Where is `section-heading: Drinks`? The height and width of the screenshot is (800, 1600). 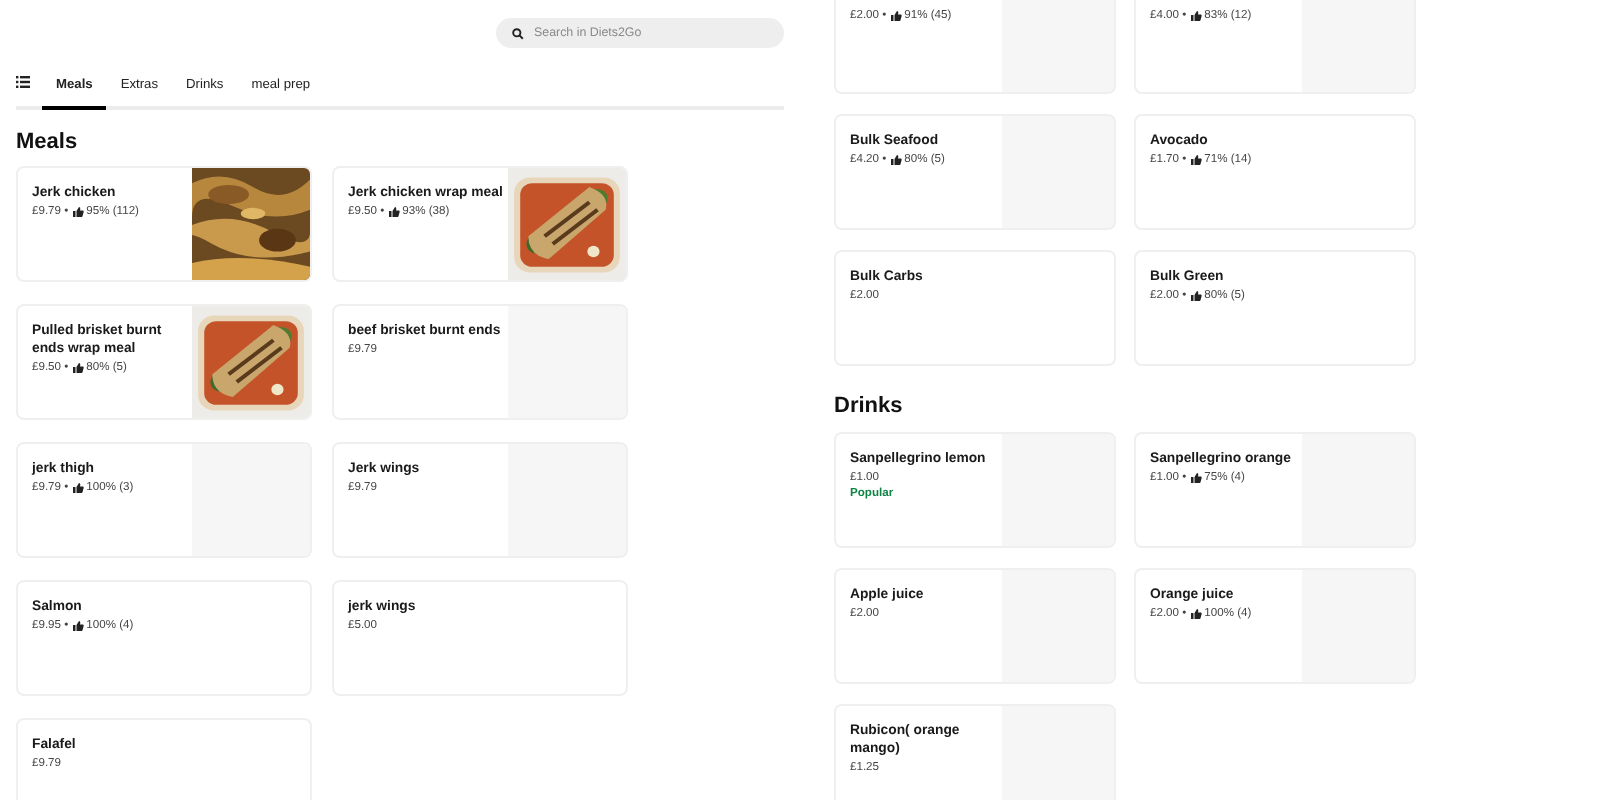
section-heading: Drinks is located at coordinates (869, 406).